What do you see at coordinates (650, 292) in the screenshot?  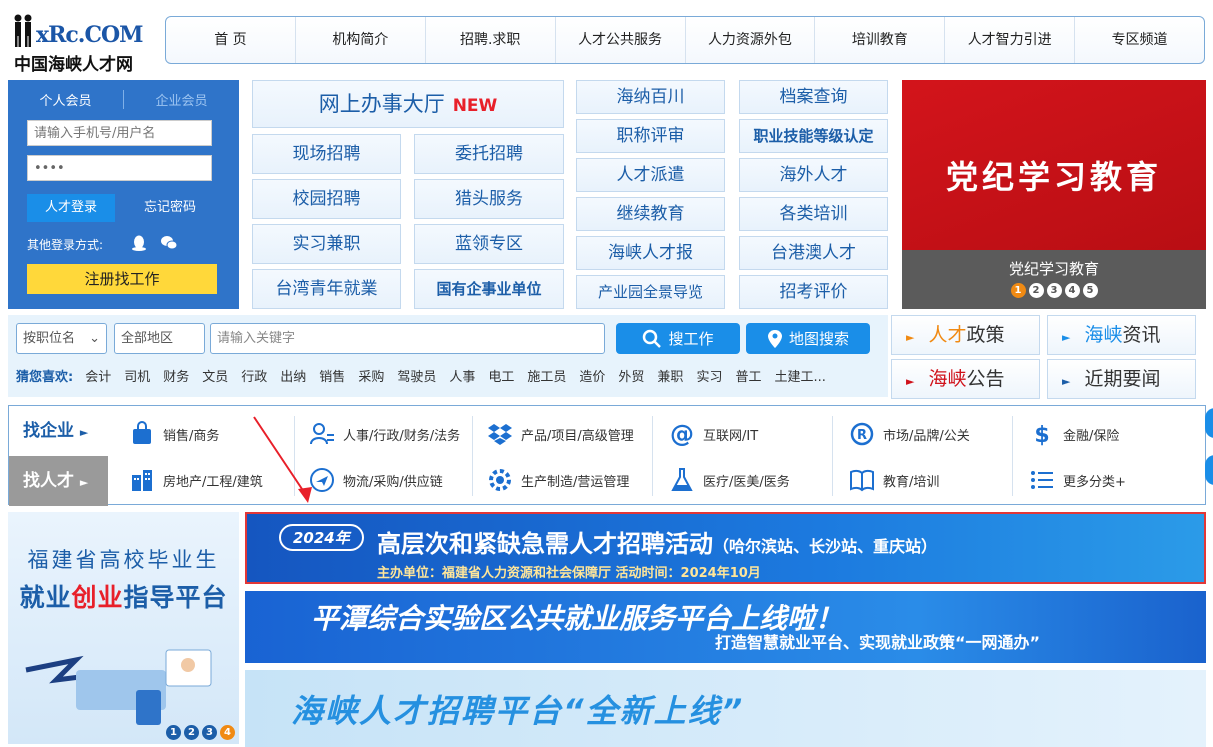 I see `service-industrial-park: 产业园全景导览` at bounding box center [650, 292].